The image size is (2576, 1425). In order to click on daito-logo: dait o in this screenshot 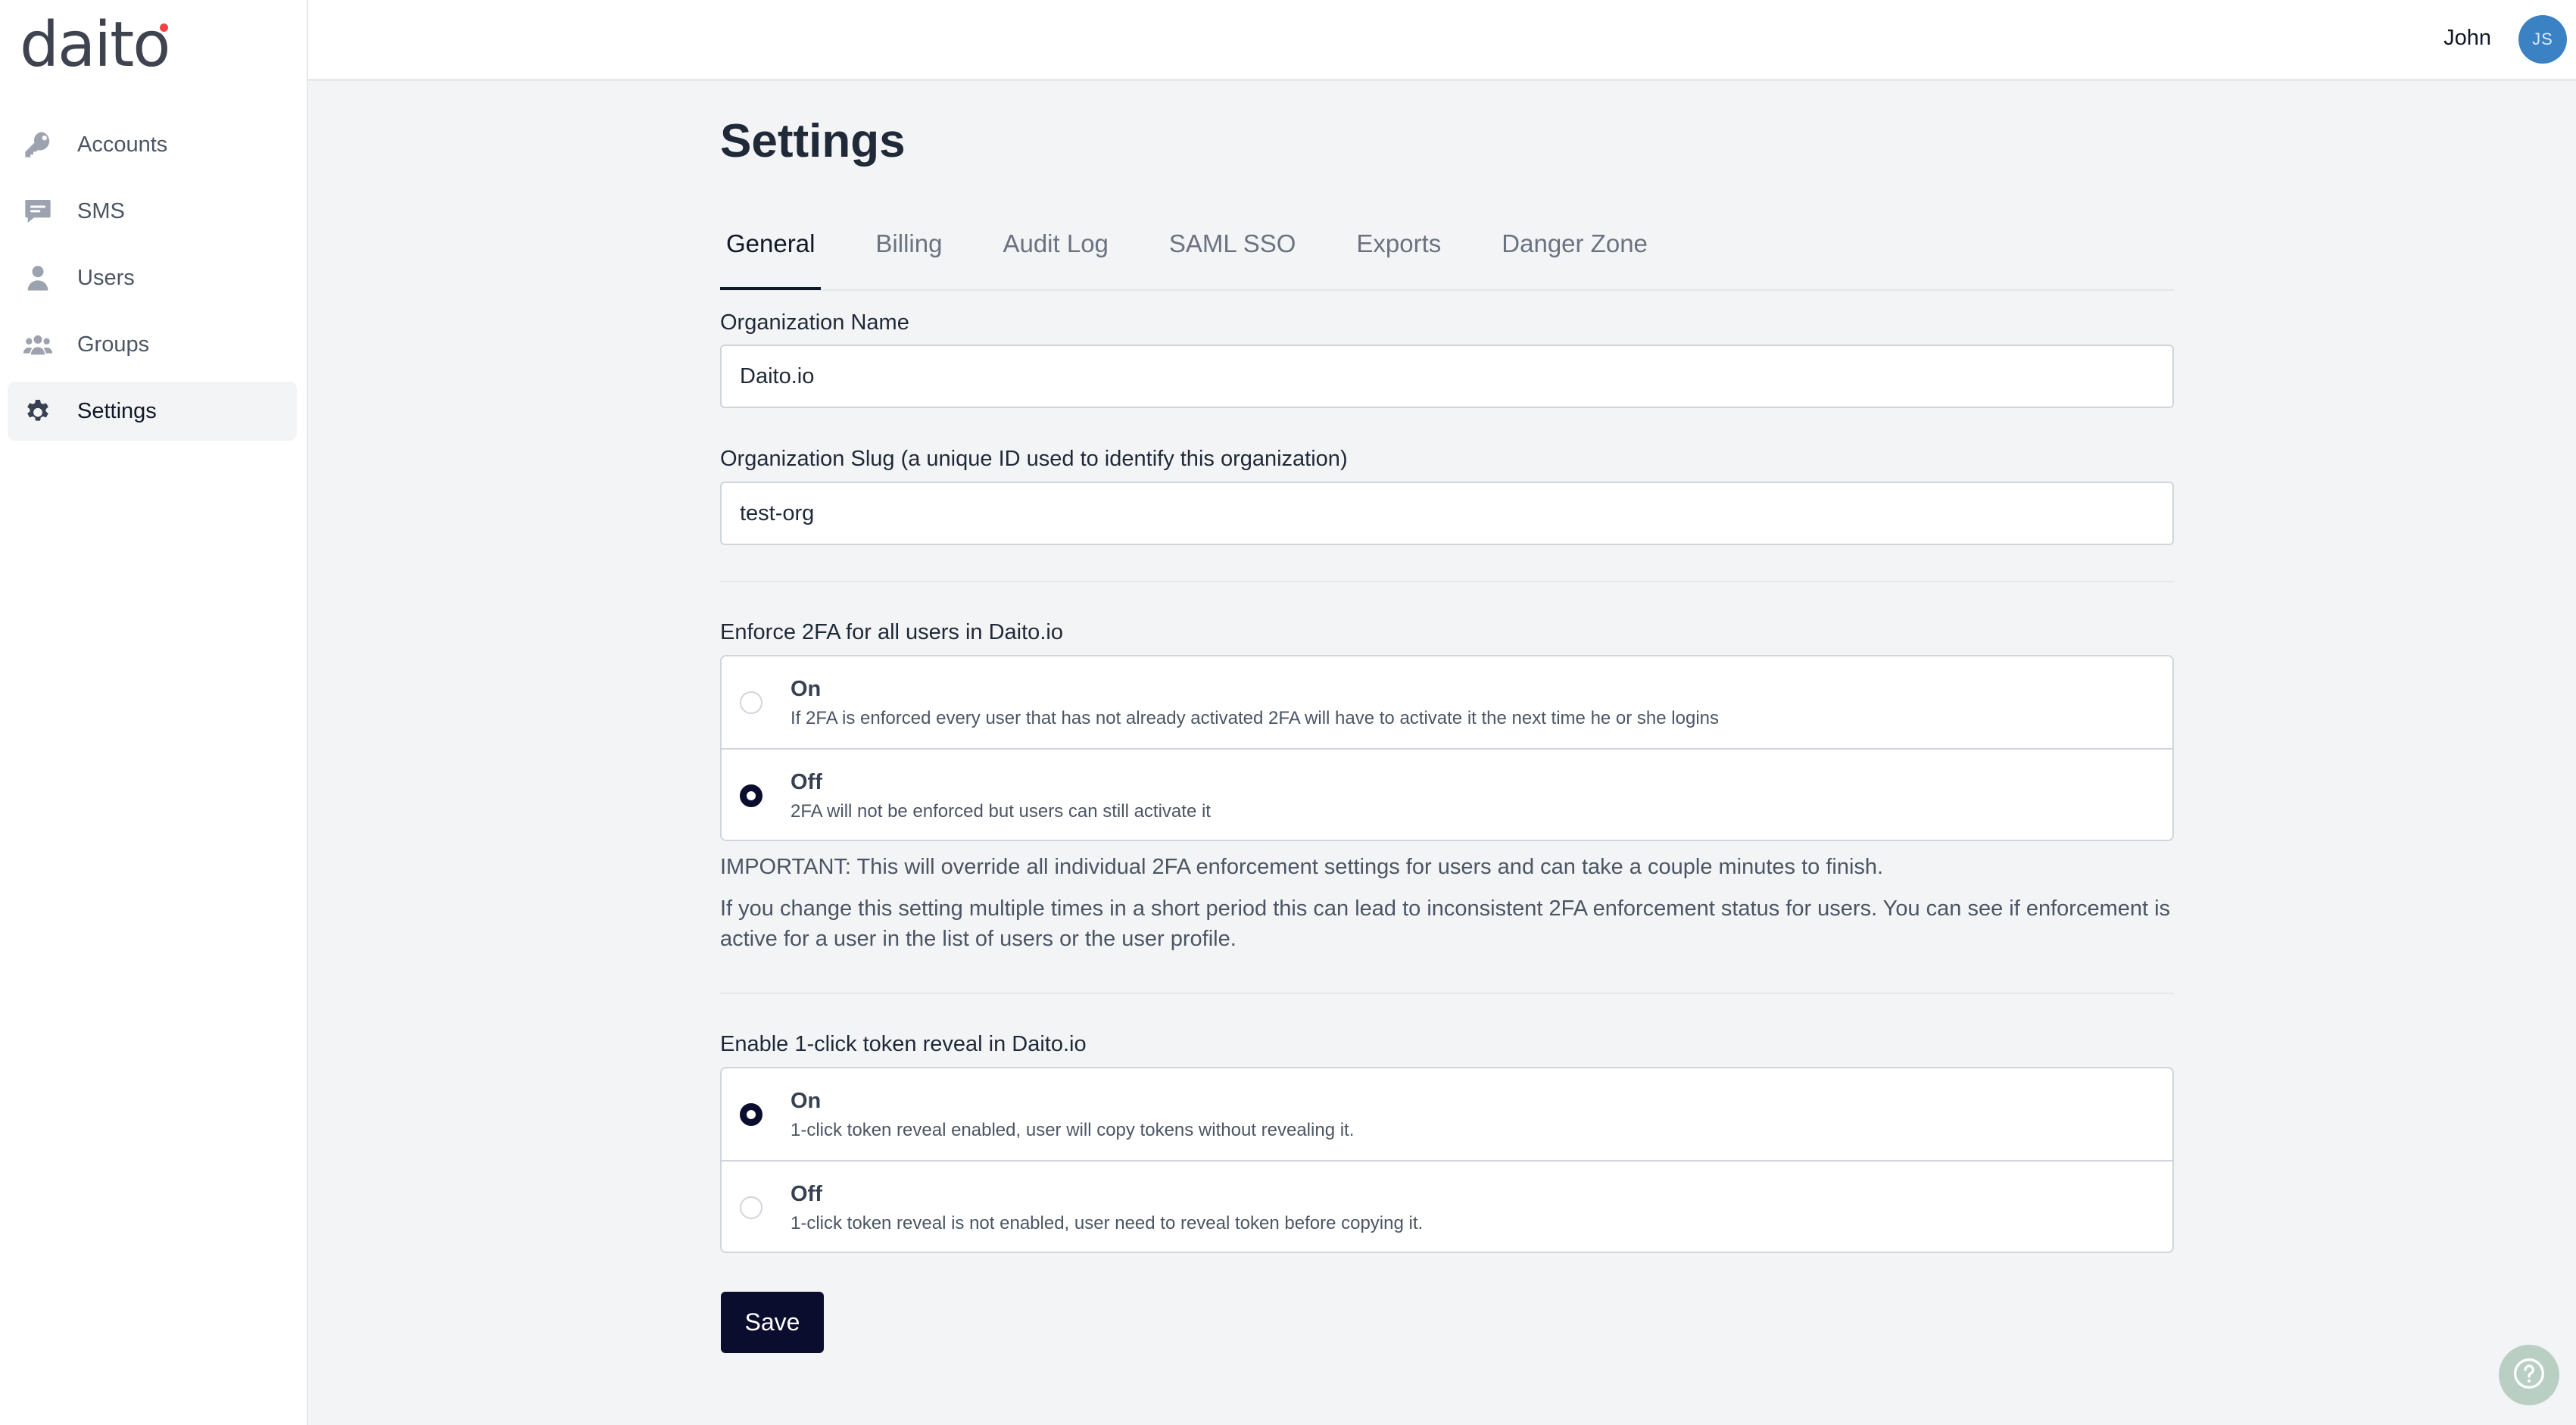, I will do `click(95, 44)`.